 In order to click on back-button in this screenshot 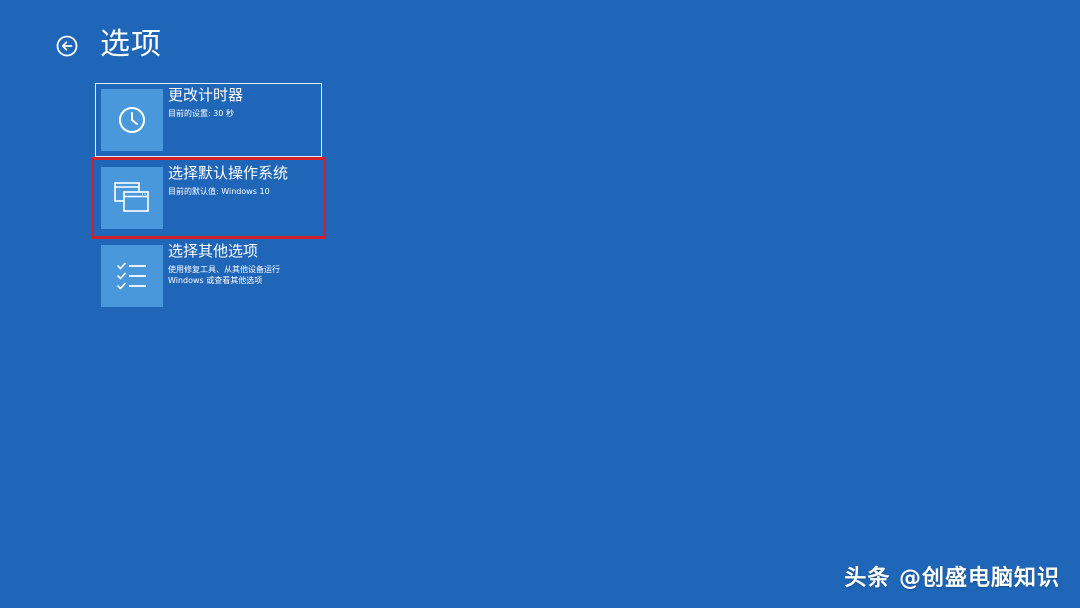, I will do `click(67, 46)`.